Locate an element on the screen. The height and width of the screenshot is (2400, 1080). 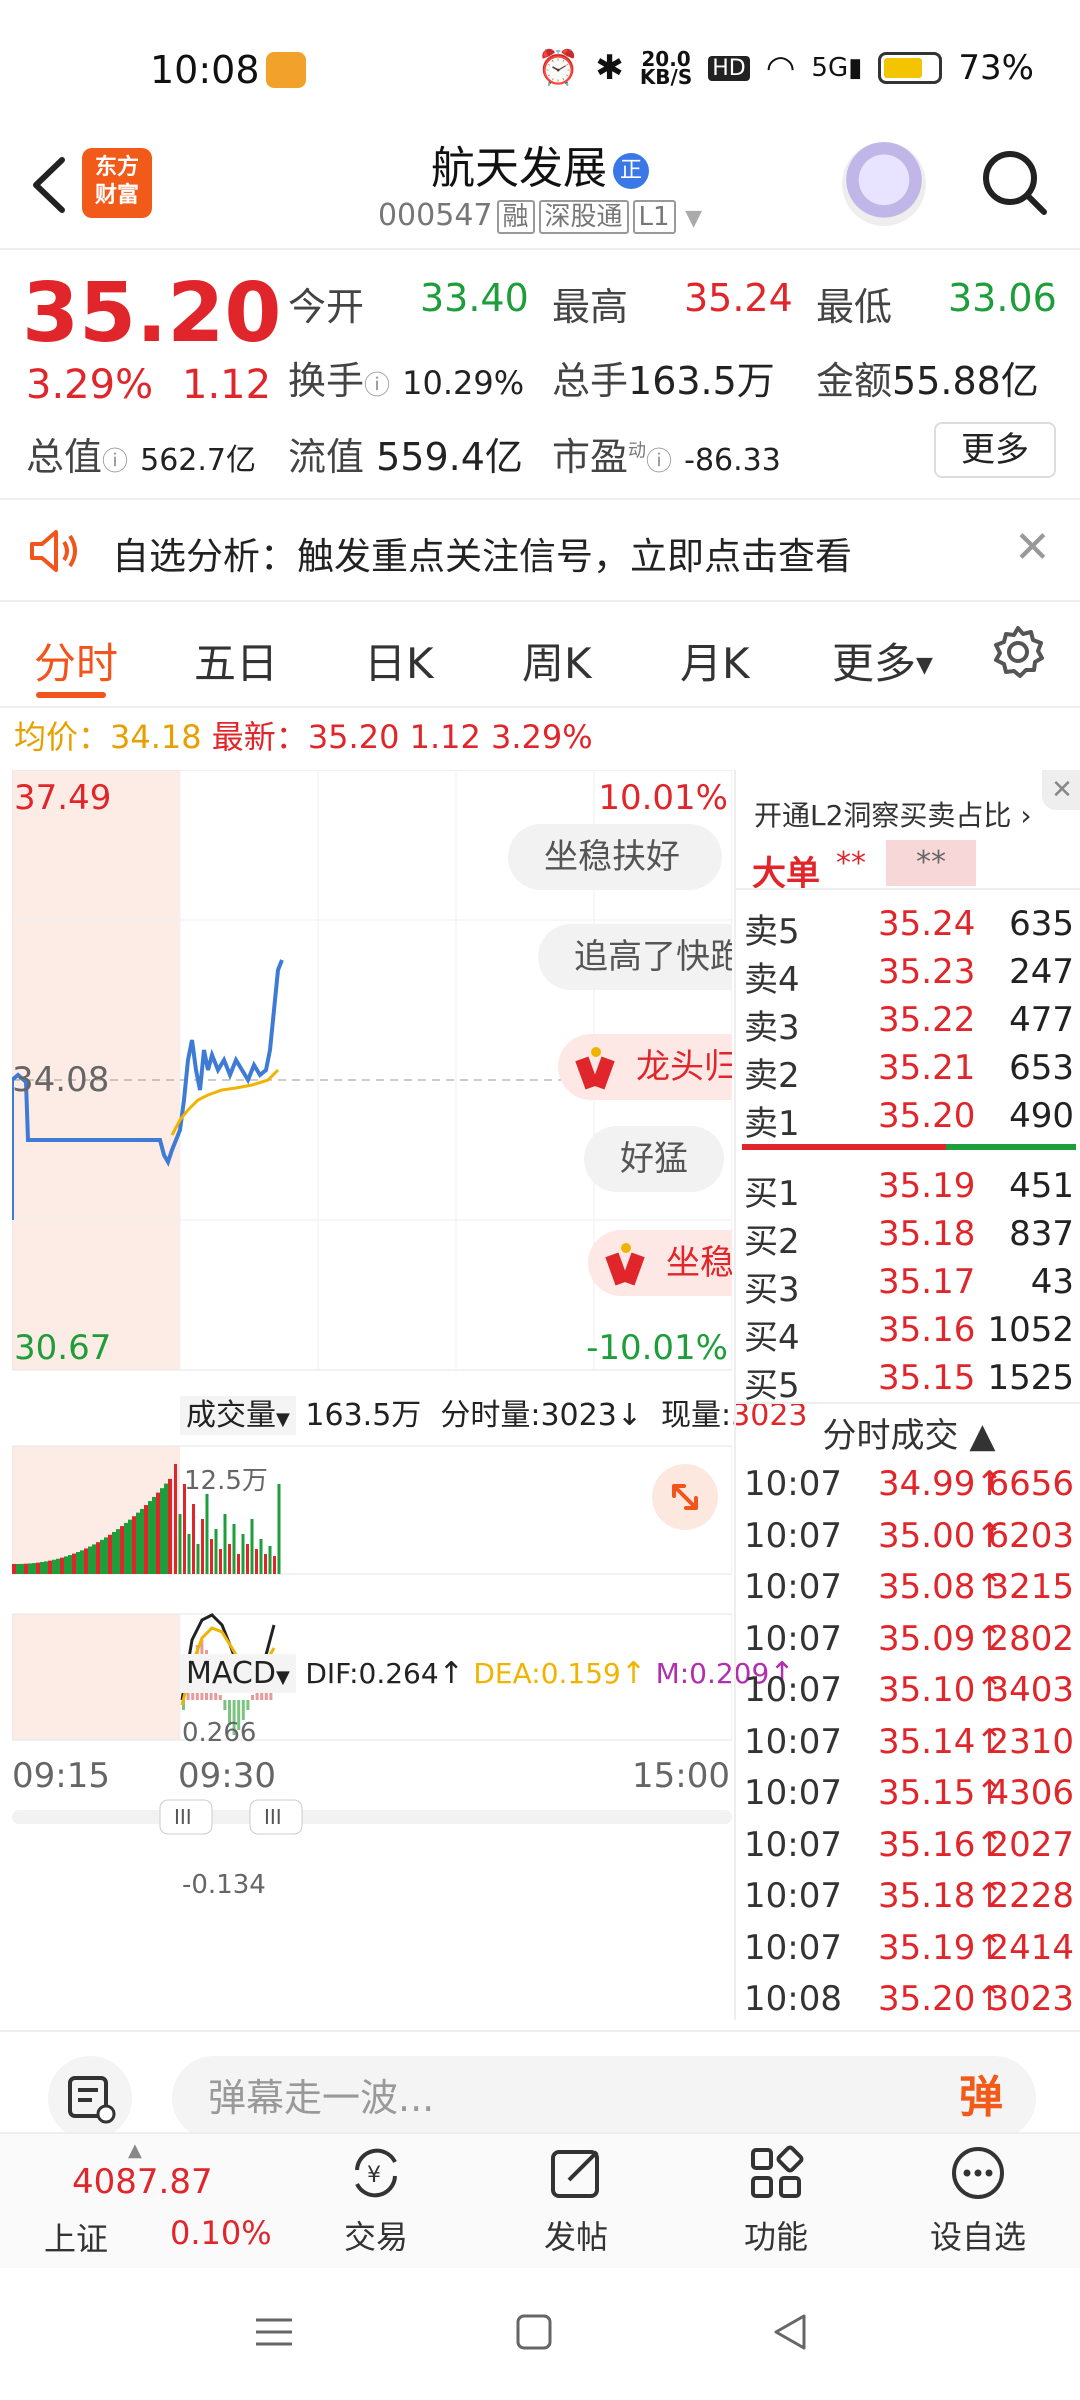
tab-daily-k: 日K is located at coordinates (399, 660).